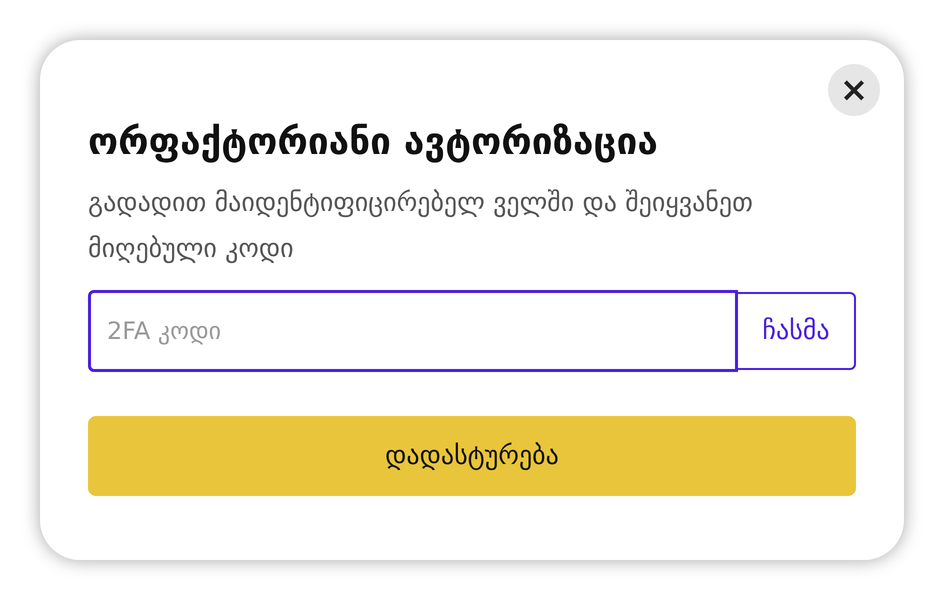 The image size is (944, 600). What do you see at coordinates (797, 331) in the screenshot?
I see `paste-button: ჩასმა` at bounding box center [797, 331].